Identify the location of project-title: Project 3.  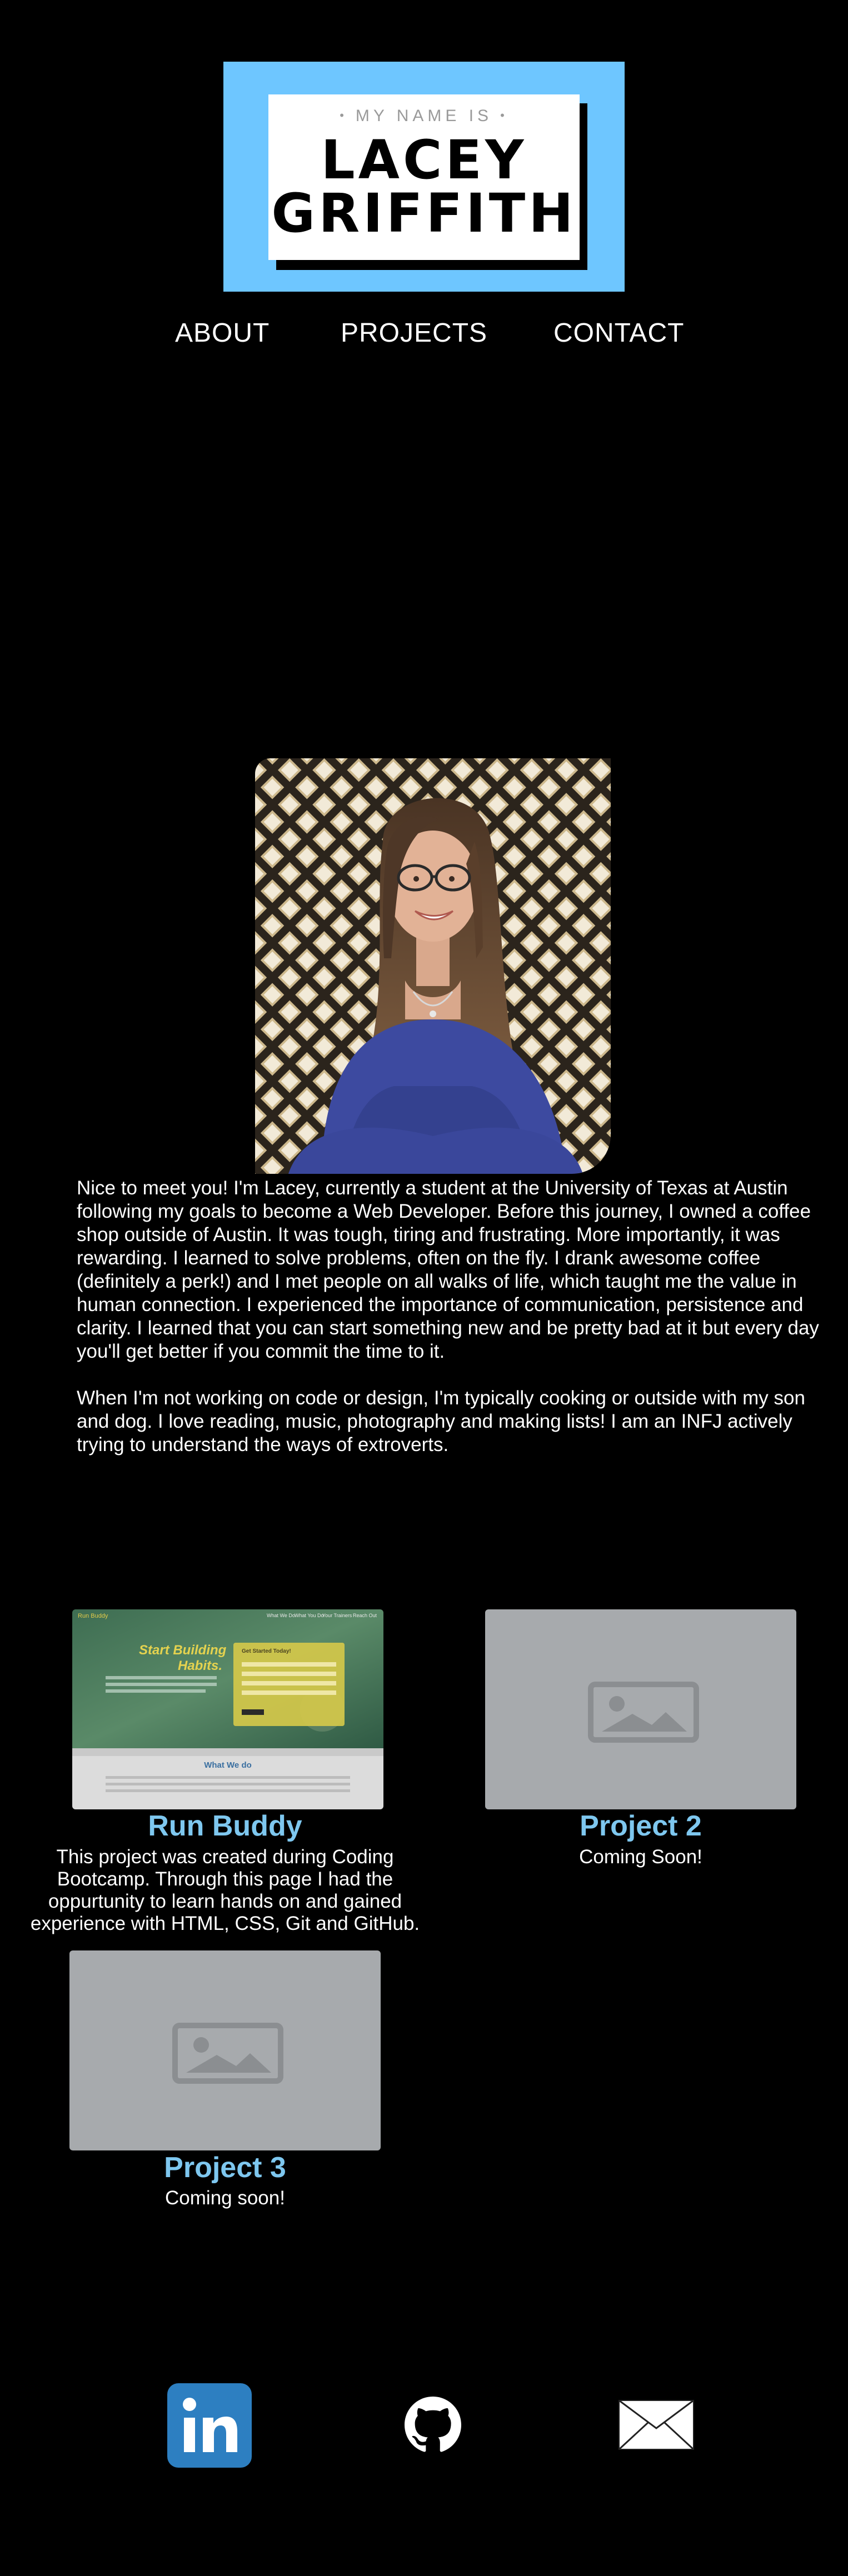
(225, 2167).